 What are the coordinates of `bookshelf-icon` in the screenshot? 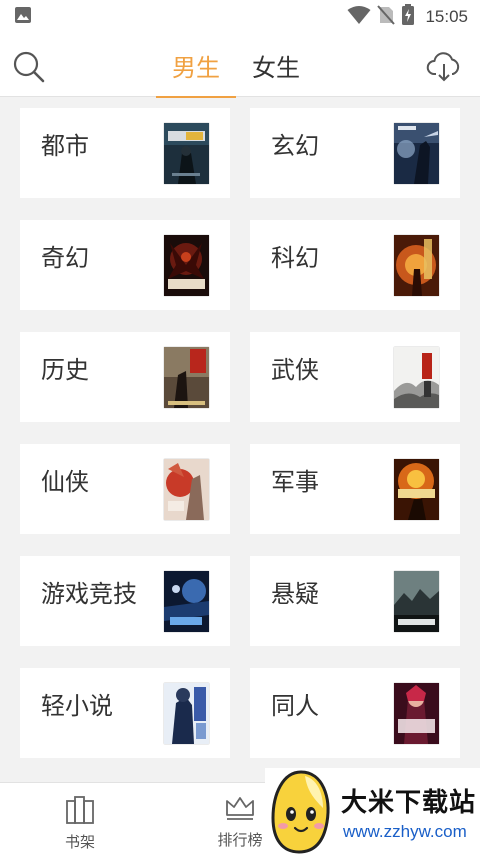 It's located at (80, 812).